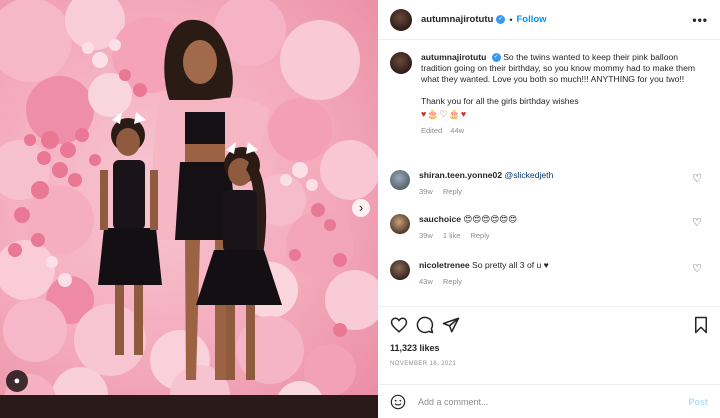  Describe the element at coordinates (564, 235) in the screenshot. I see `comment-meta: 39w 1 like Reply` at that location.